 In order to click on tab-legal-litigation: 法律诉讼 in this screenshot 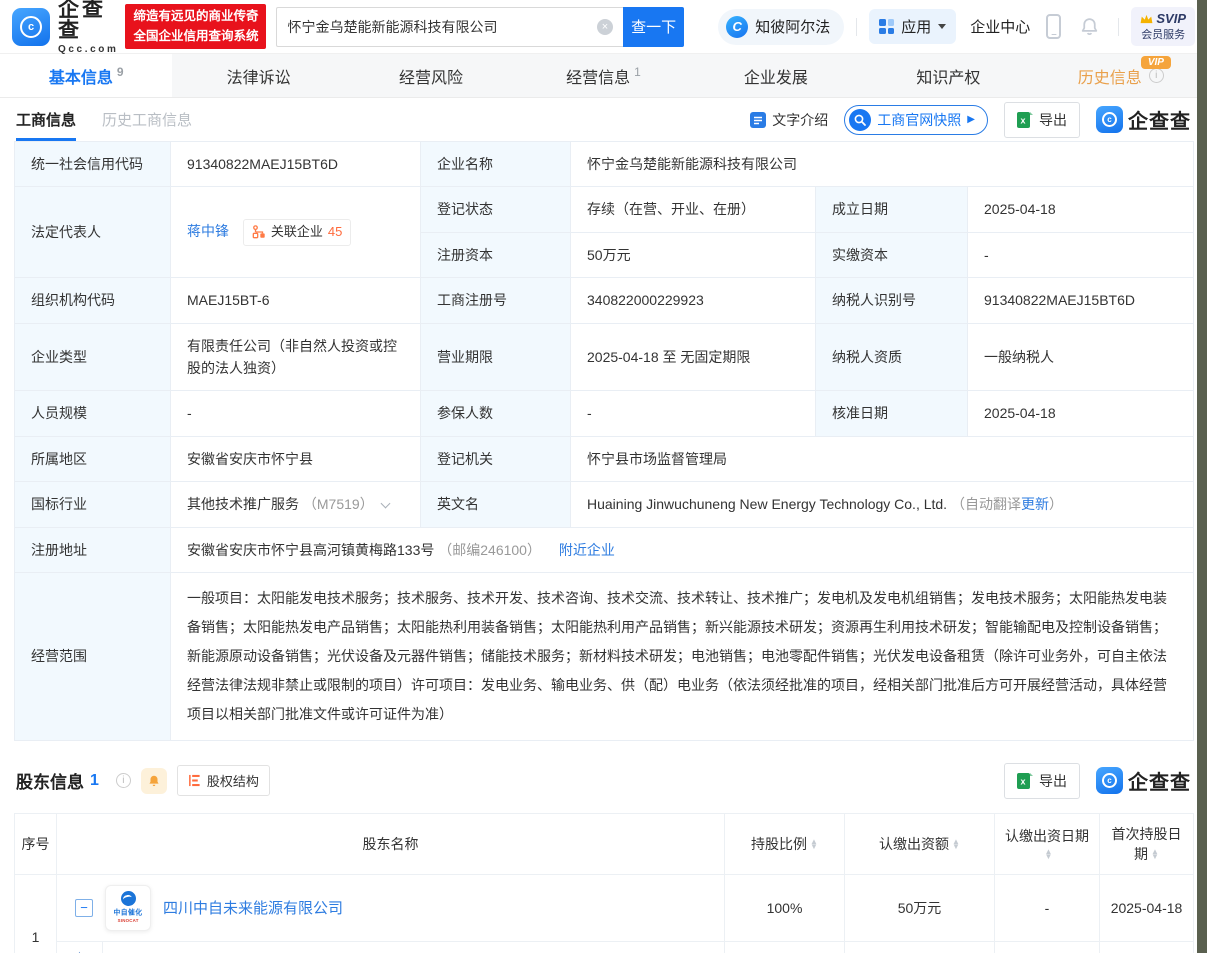, I will do `click(258, 75)`.